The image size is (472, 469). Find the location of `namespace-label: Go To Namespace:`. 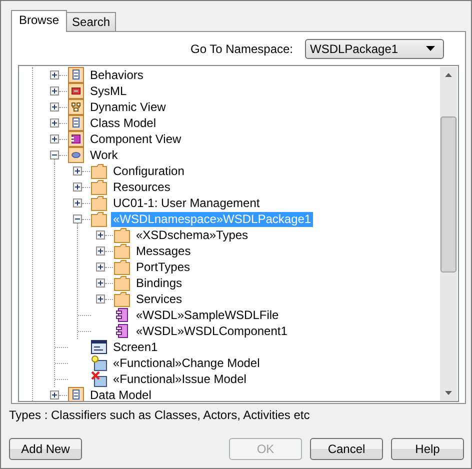

namespace-label: Go To Namespace: is located at coordinates (241, 49).